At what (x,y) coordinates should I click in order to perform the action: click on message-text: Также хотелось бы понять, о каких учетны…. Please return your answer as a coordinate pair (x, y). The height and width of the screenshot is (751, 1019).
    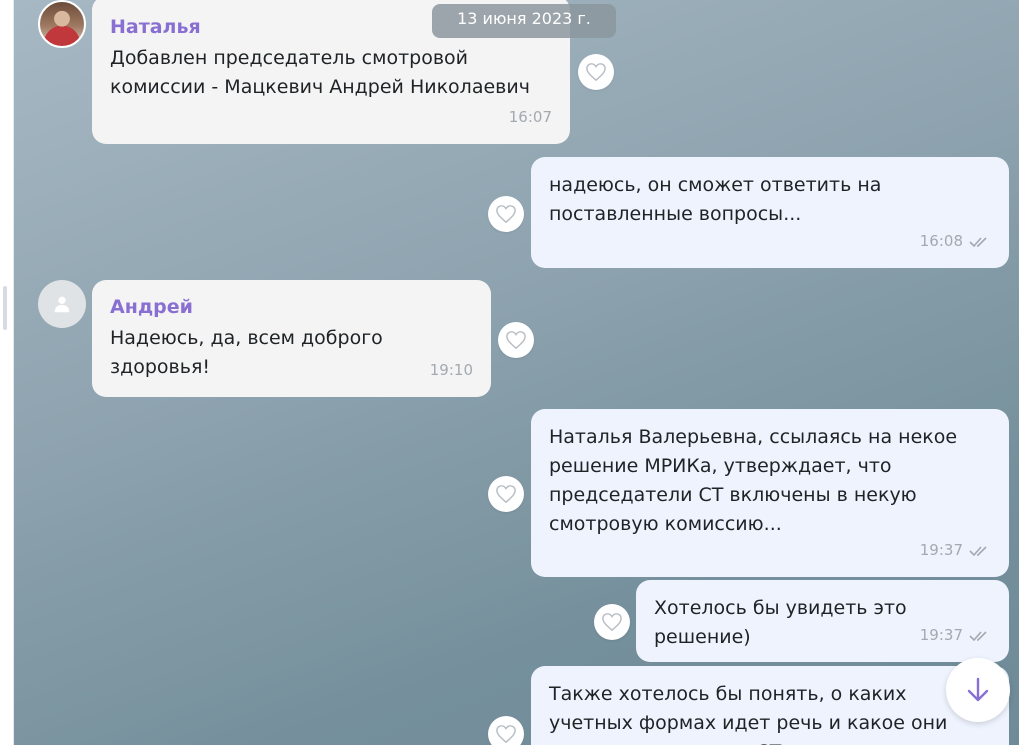
    Looking at the image, I should click on (748, 714).